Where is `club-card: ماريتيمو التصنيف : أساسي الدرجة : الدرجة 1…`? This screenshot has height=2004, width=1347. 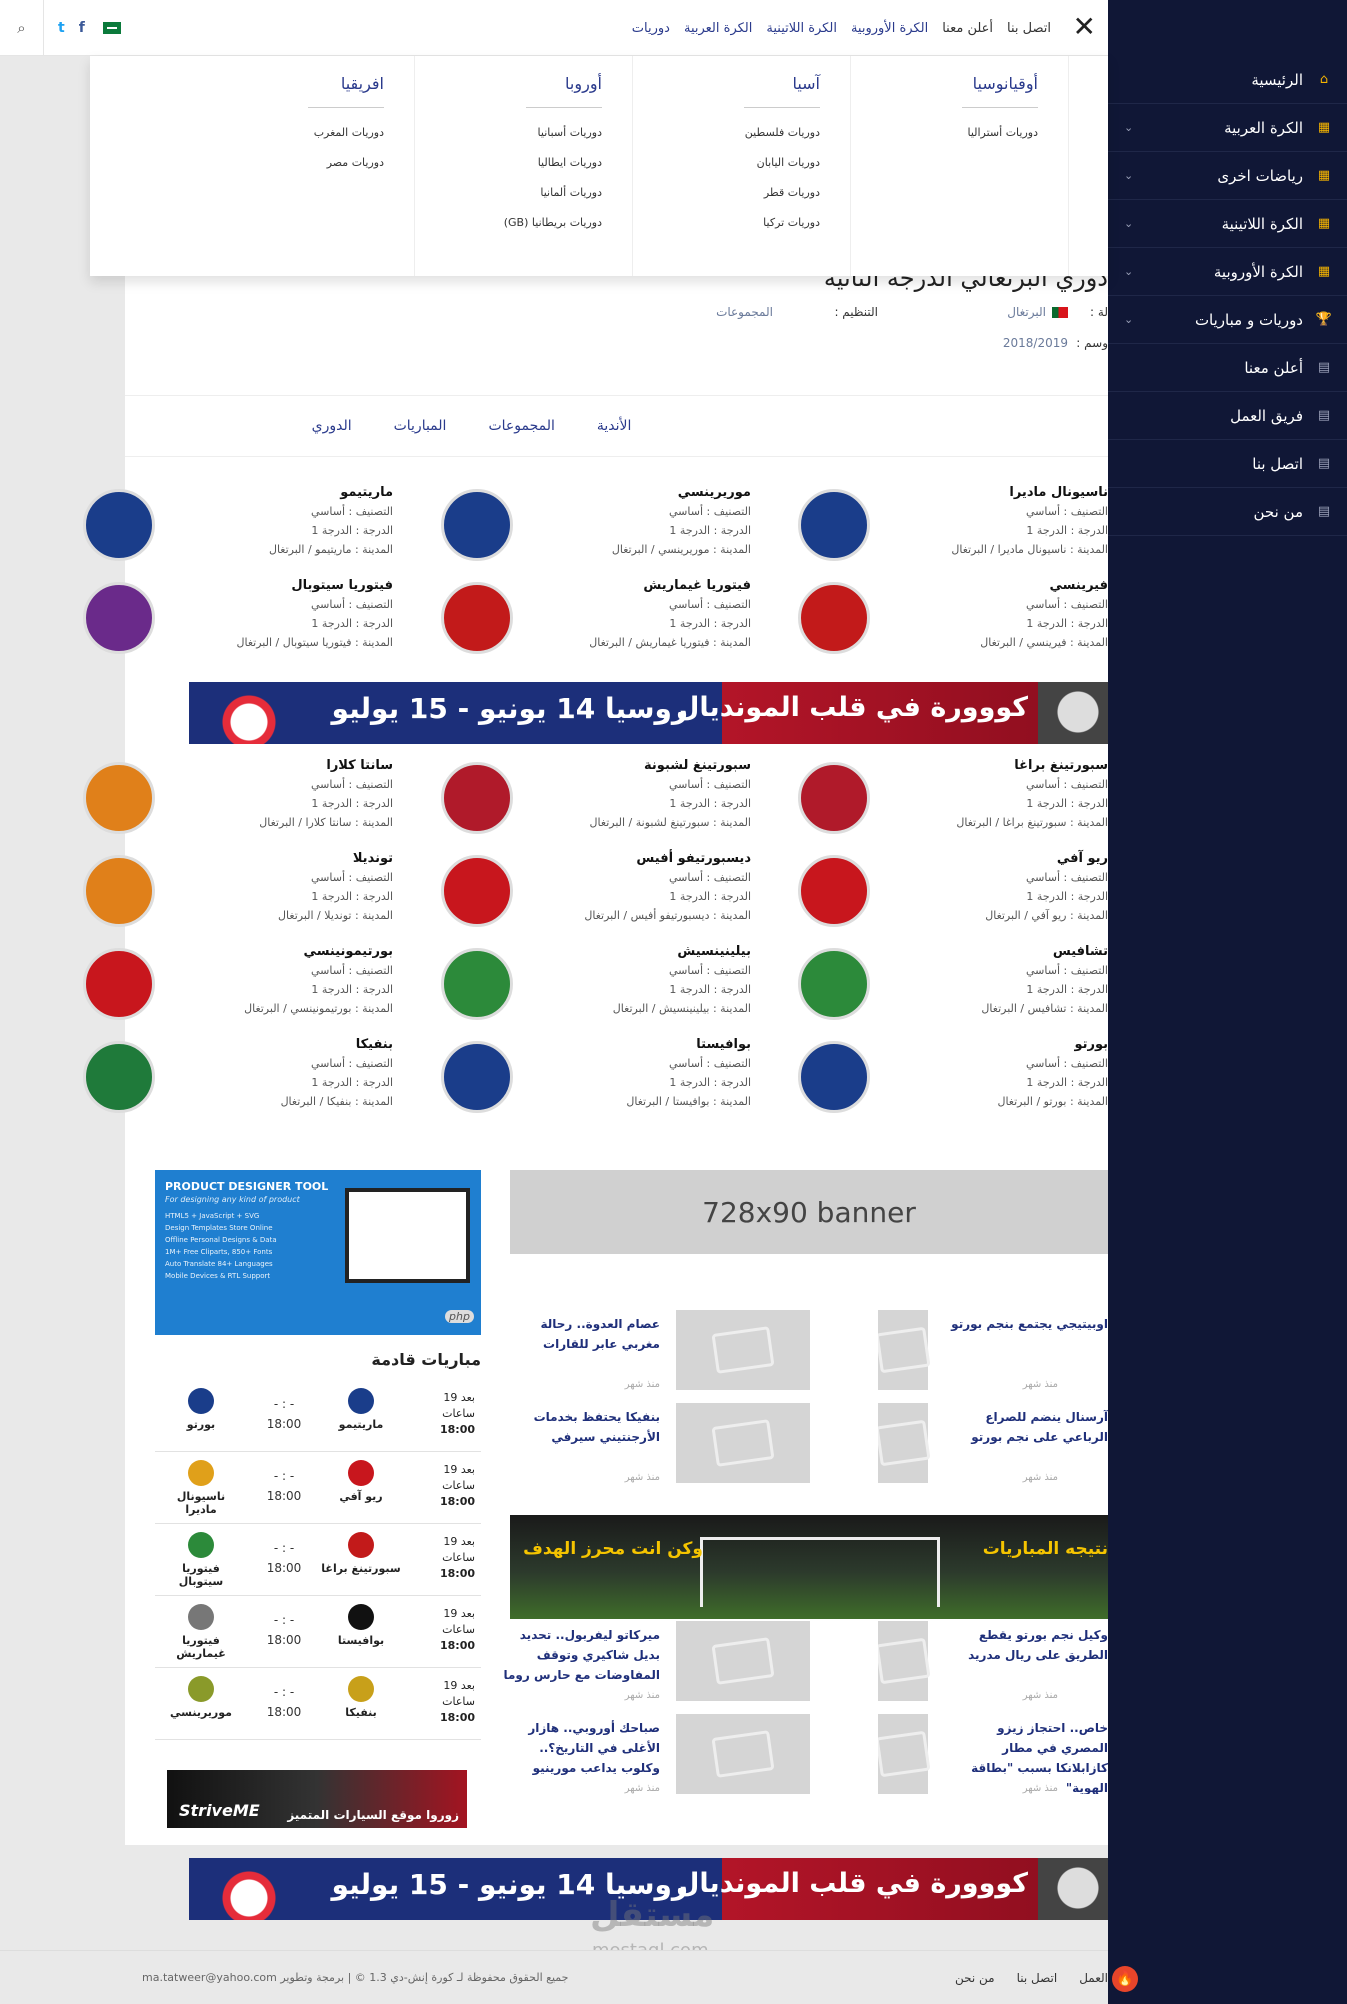
club-card: ماريتيمو التصنيف : أساسي الدرجة : الدرجة 1… is located at coordinates (228, 525).